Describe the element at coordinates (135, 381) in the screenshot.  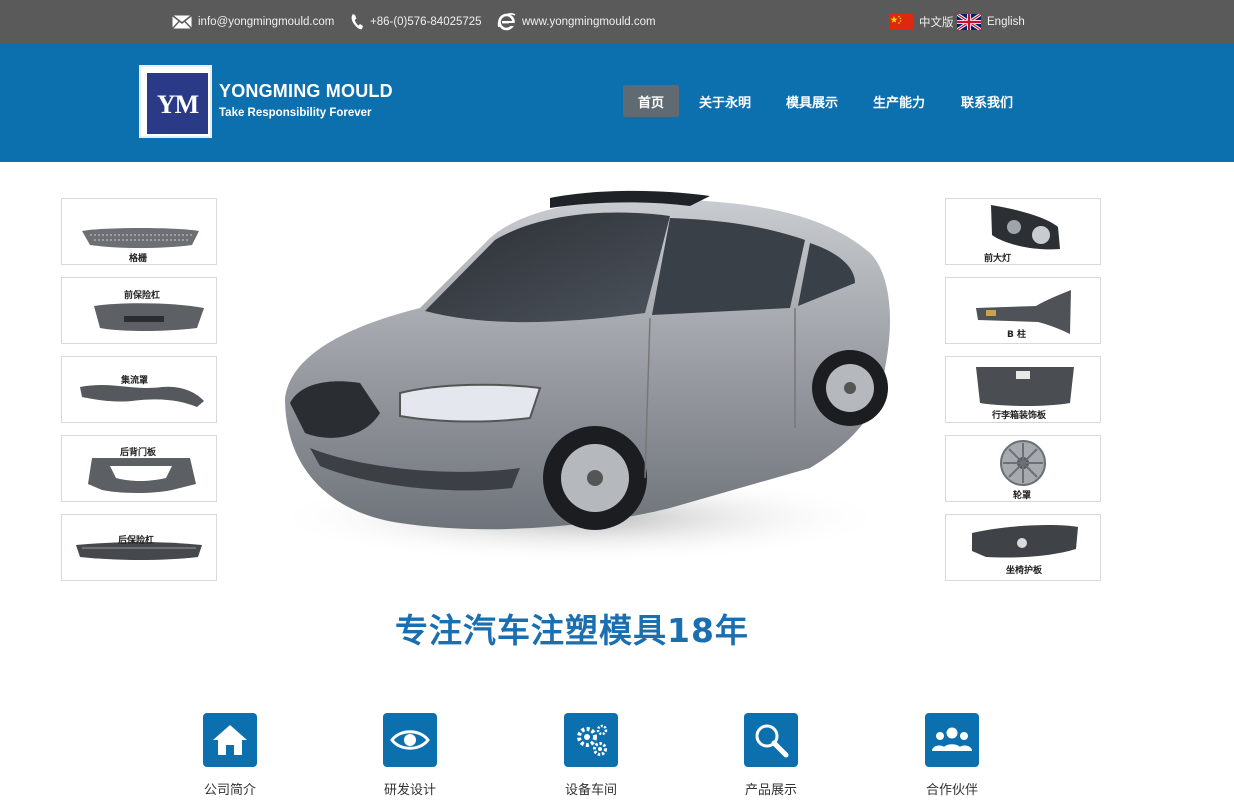
I see `part-caption: 集流罩` at that location.